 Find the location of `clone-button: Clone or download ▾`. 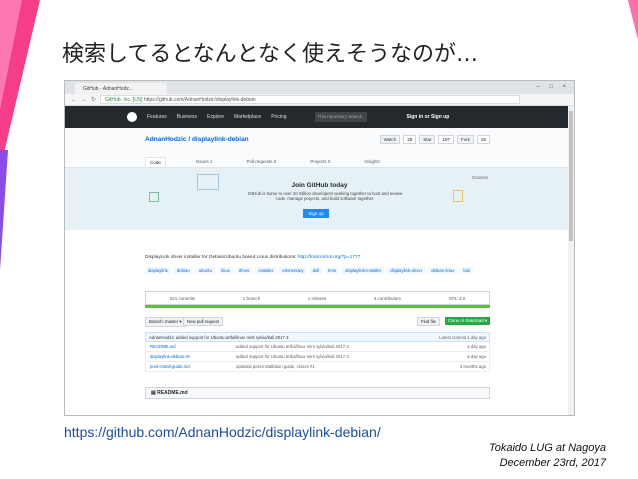

clone-button: Clone or download ▾ is located at coordinates (467, 321).